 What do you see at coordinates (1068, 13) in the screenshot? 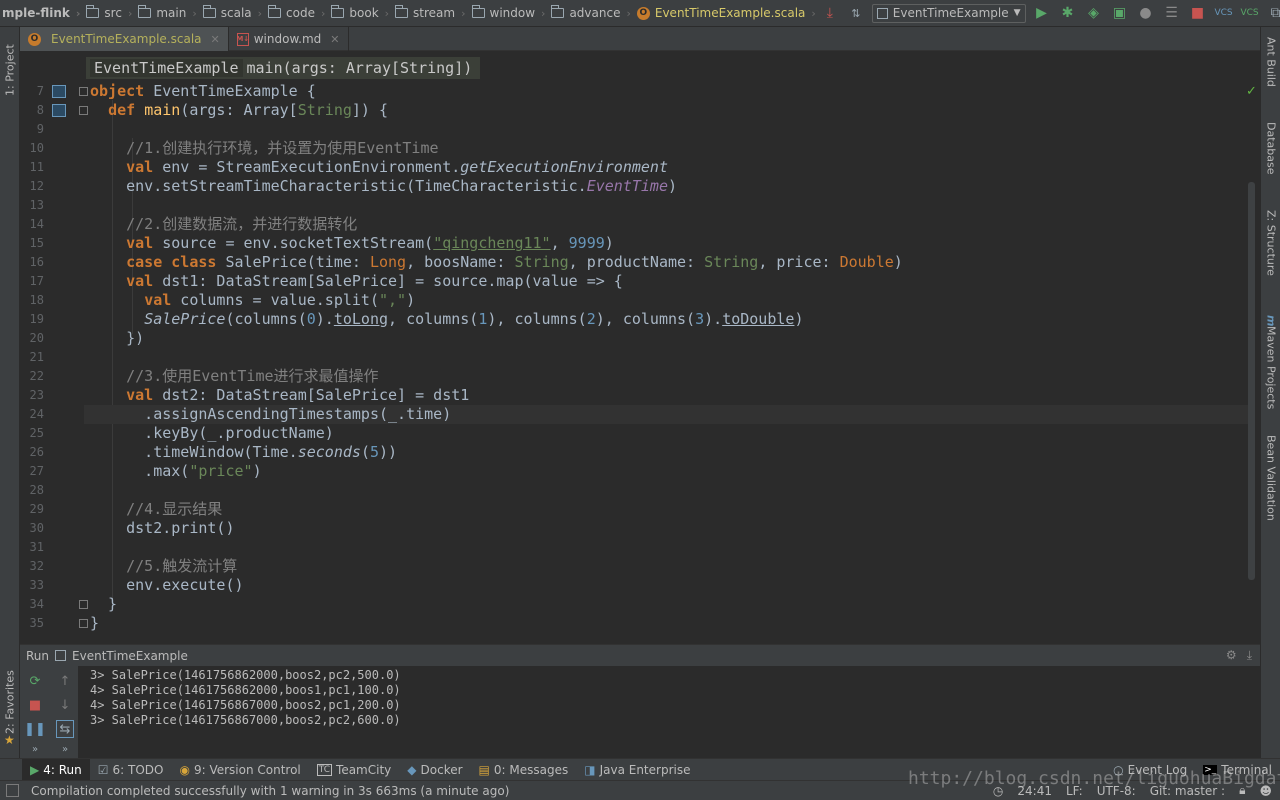
I see `debug-icon: ✱` at bounding box center [1068, 13].